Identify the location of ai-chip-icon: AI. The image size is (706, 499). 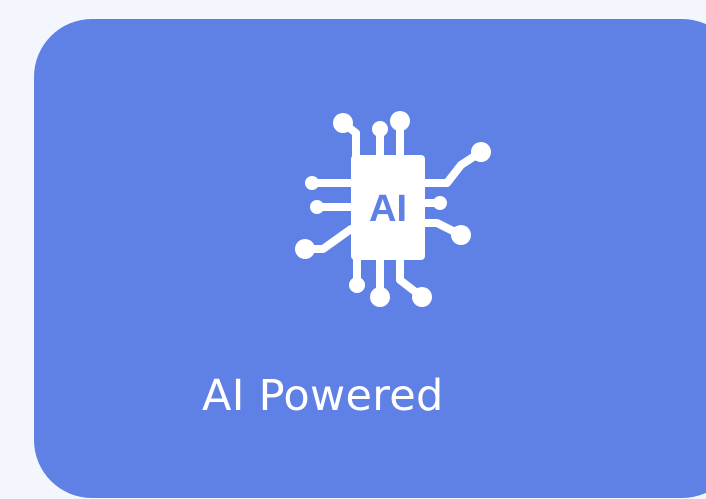
(389, 207).